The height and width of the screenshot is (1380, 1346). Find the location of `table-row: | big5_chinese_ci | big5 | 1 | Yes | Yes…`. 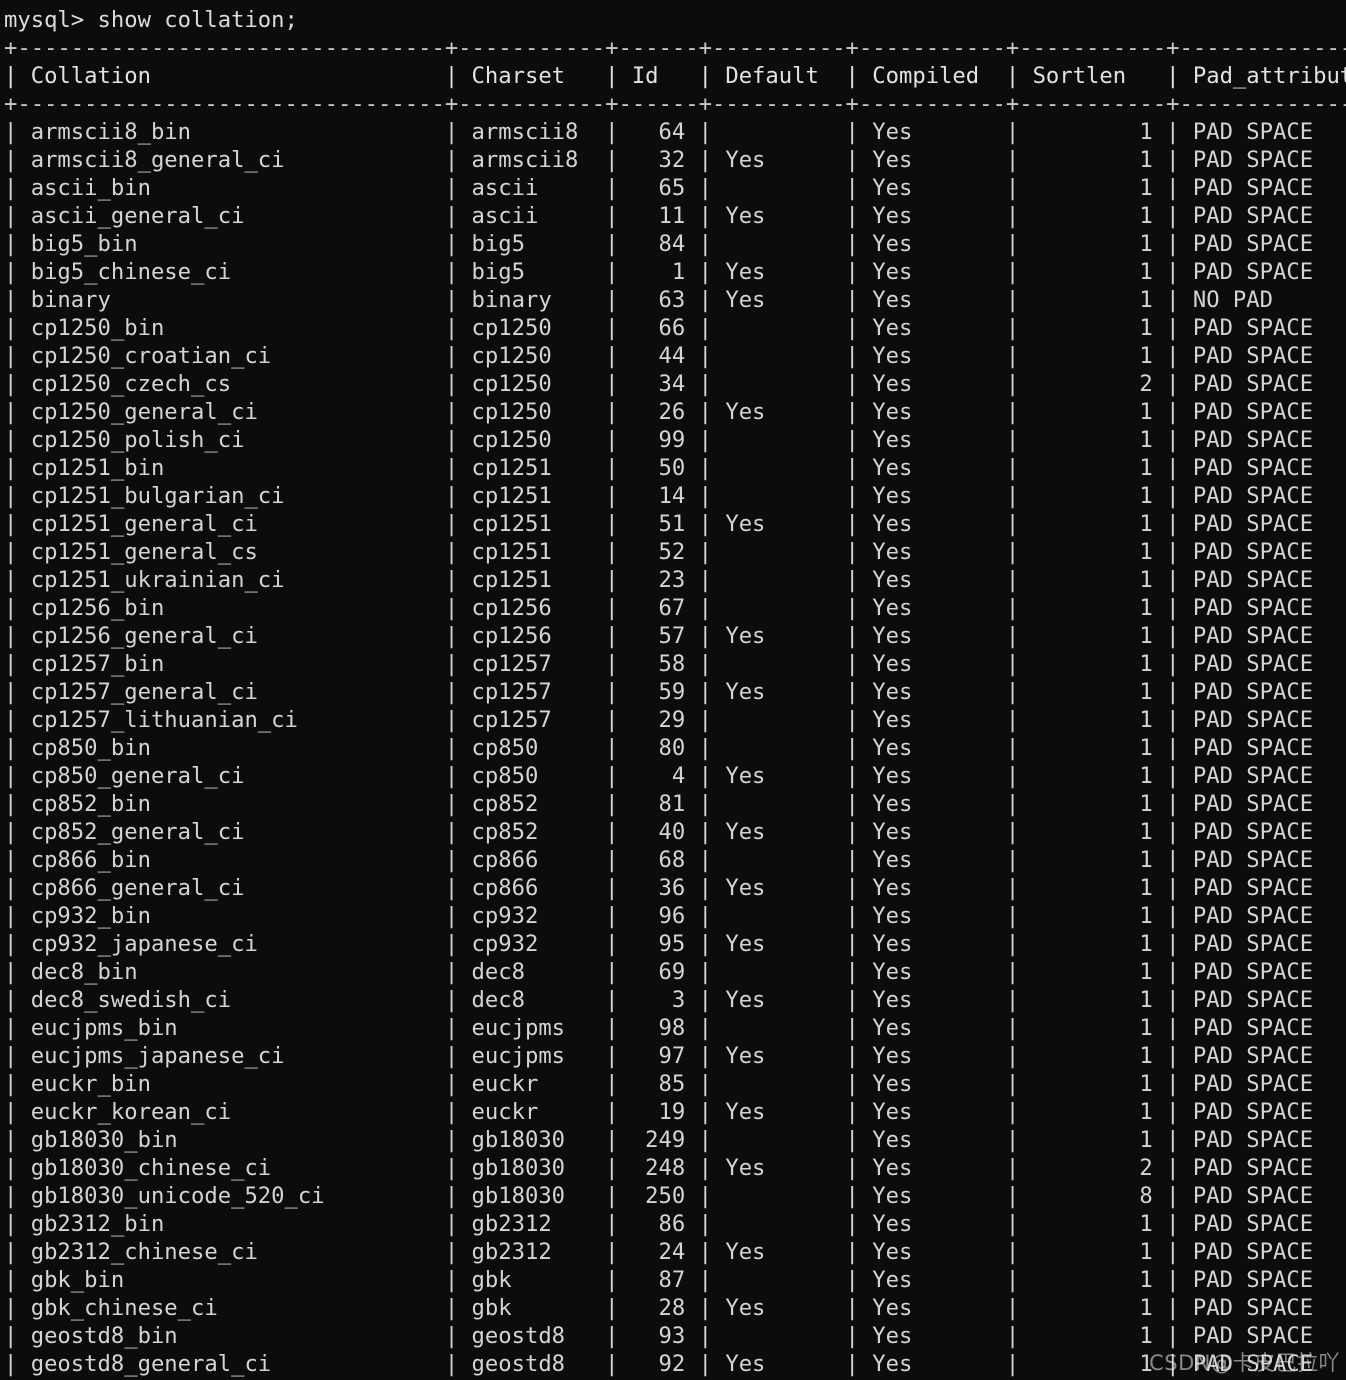

table-row: | big5_chinese_ci | big5 | 1 | Yes | Yes… is located at coordinates (675, 272).